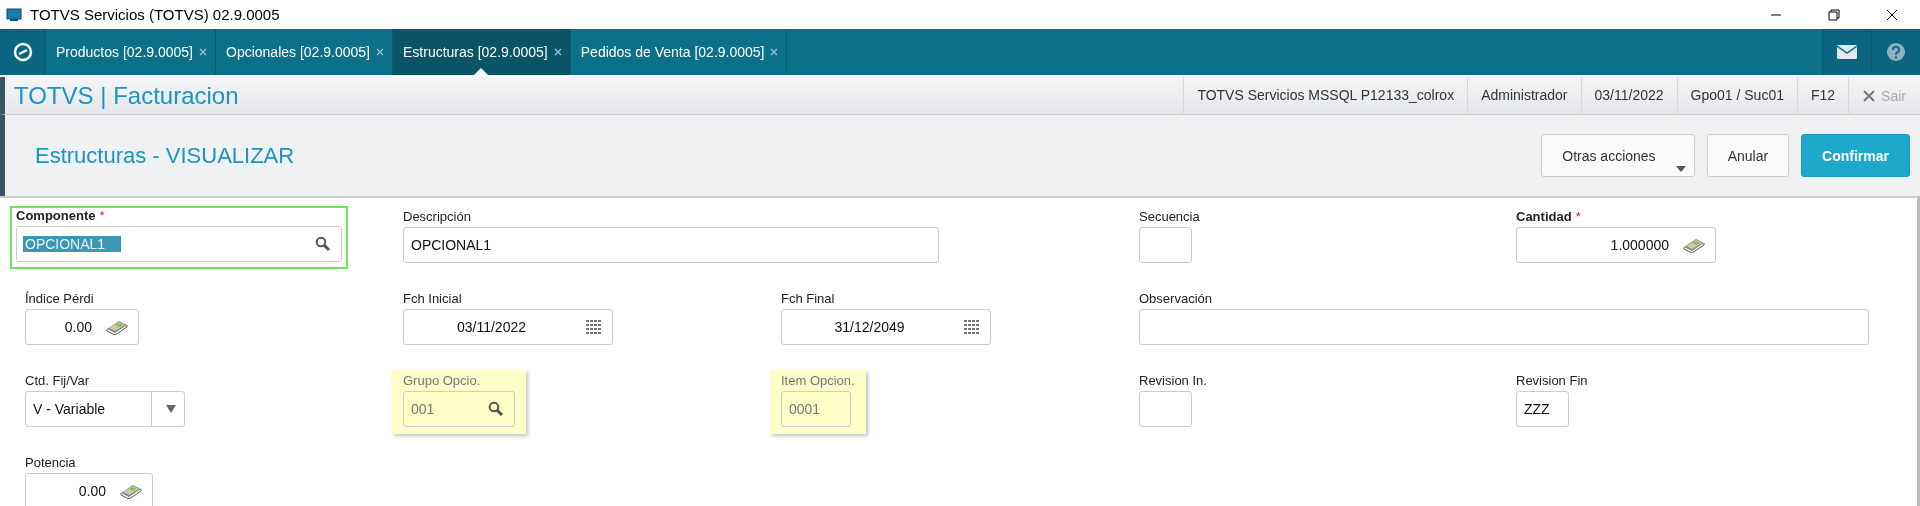 The width and height of the screenshot is (1920, 506). Describe the element at coordinates (442, 380) in the screenshot. I see `field-label: Grupo Opcio.` at that location.